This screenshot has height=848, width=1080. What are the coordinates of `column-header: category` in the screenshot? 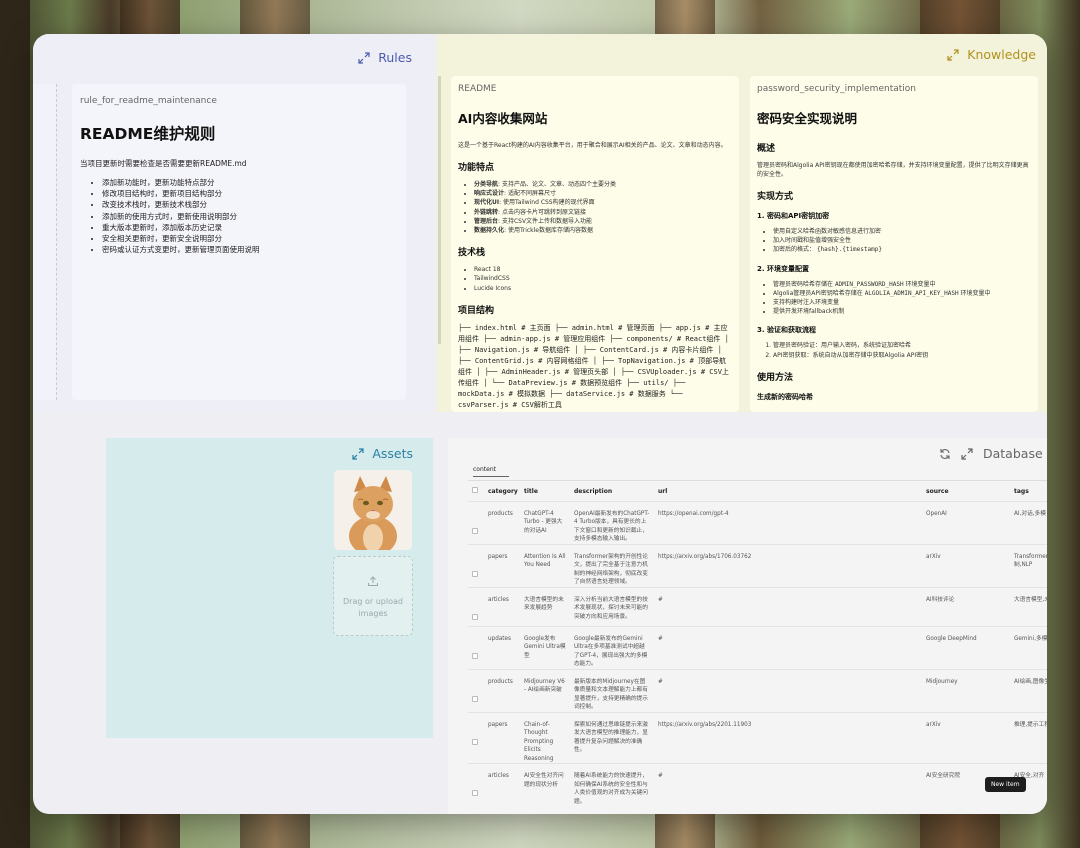 It's located at (502, 491).